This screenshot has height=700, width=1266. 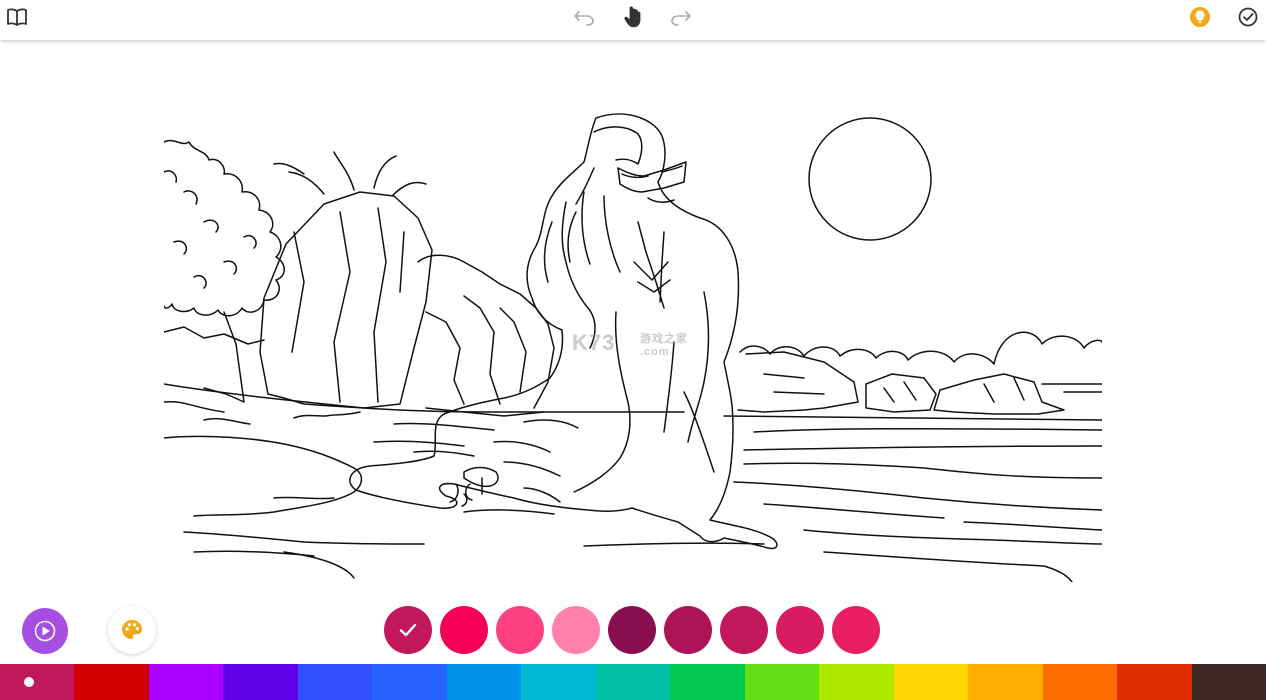 What do you see at coordinates (594, 342) in the screenshot?
I see `watermark-logo: K73` at bounding box center [594, 342].